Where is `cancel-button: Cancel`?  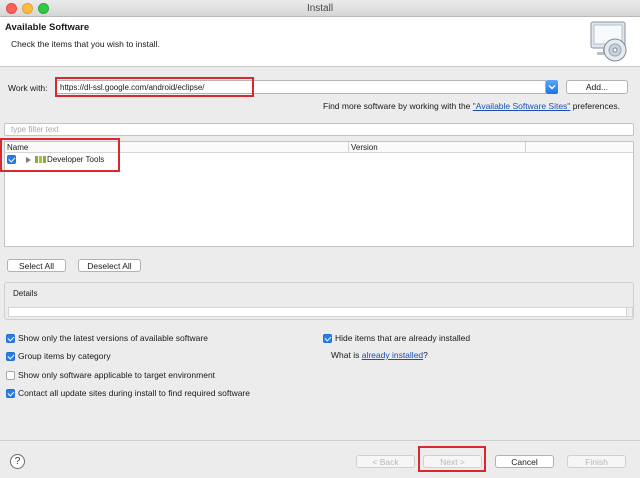
cancel-button: Cancel is located at coordinates (524, 461).